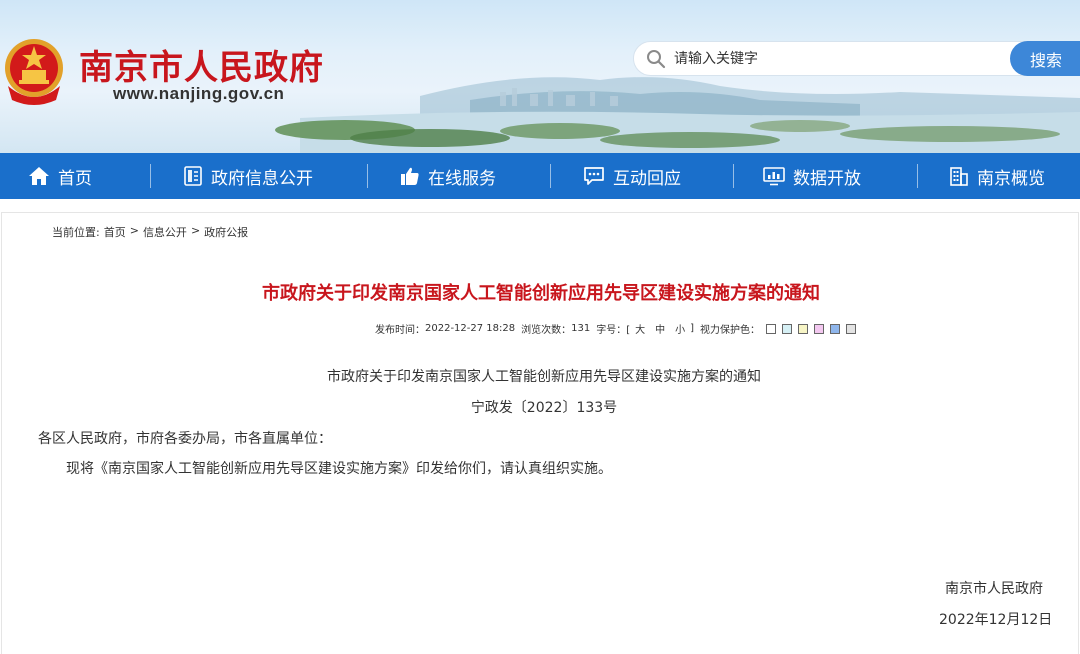  Describe the element at coordinates (680, 328) in the screenshot. I see `font-size-small-button: 小` at that location.